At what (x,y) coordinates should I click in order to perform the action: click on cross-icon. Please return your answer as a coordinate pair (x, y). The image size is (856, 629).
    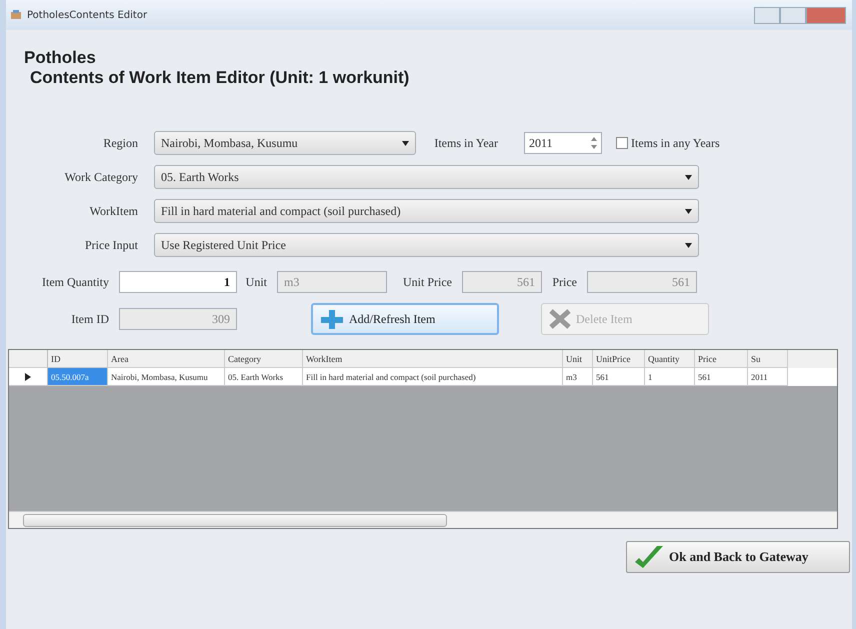
    Looking at the image, I should click on (560, 319).